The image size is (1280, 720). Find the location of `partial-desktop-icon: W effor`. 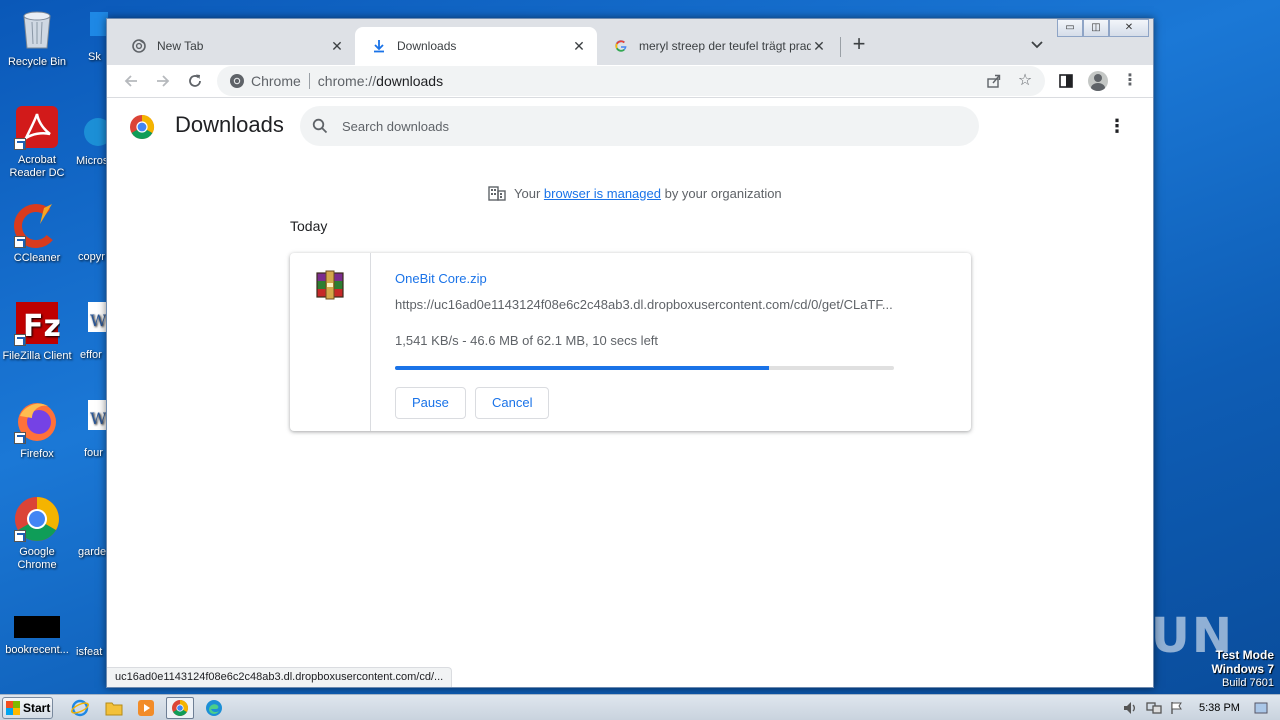

partial-desktop-icon: W effor is located at coordinates (93, 331).